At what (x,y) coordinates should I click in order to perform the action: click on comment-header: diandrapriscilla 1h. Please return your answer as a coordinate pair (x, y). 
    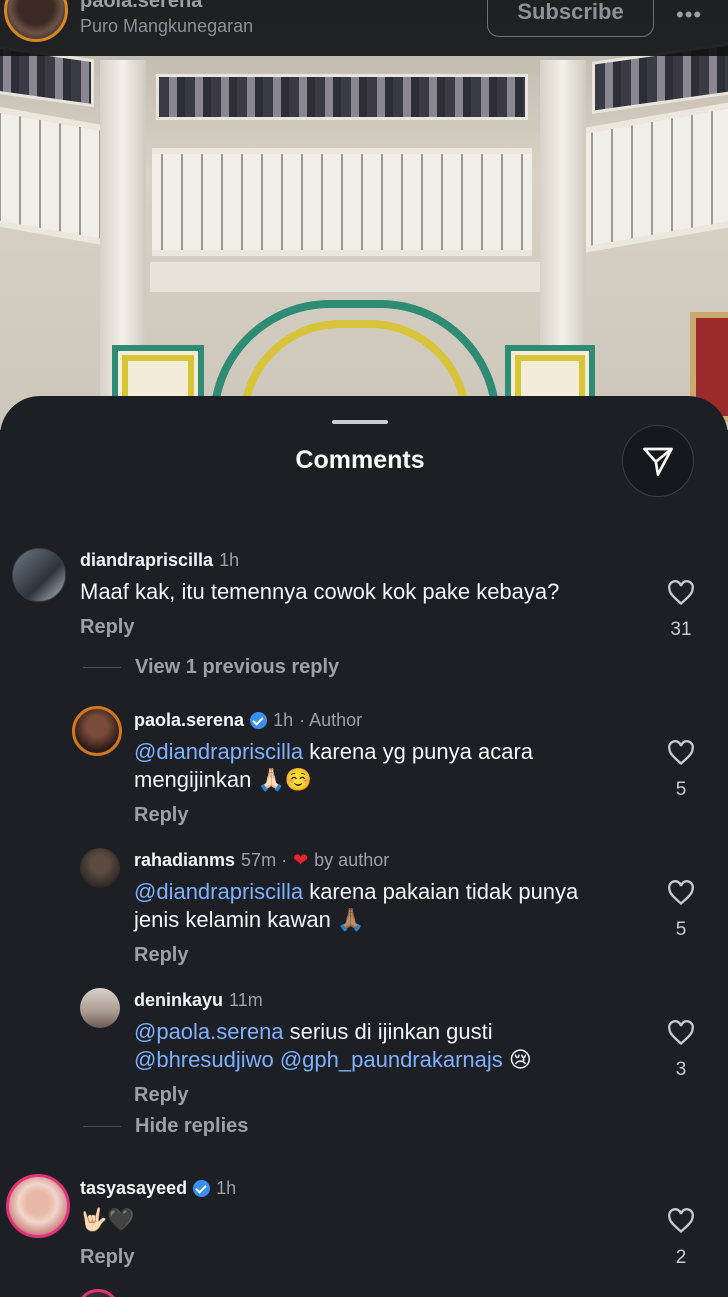
    Looking at the image, I should click on (159, 560).